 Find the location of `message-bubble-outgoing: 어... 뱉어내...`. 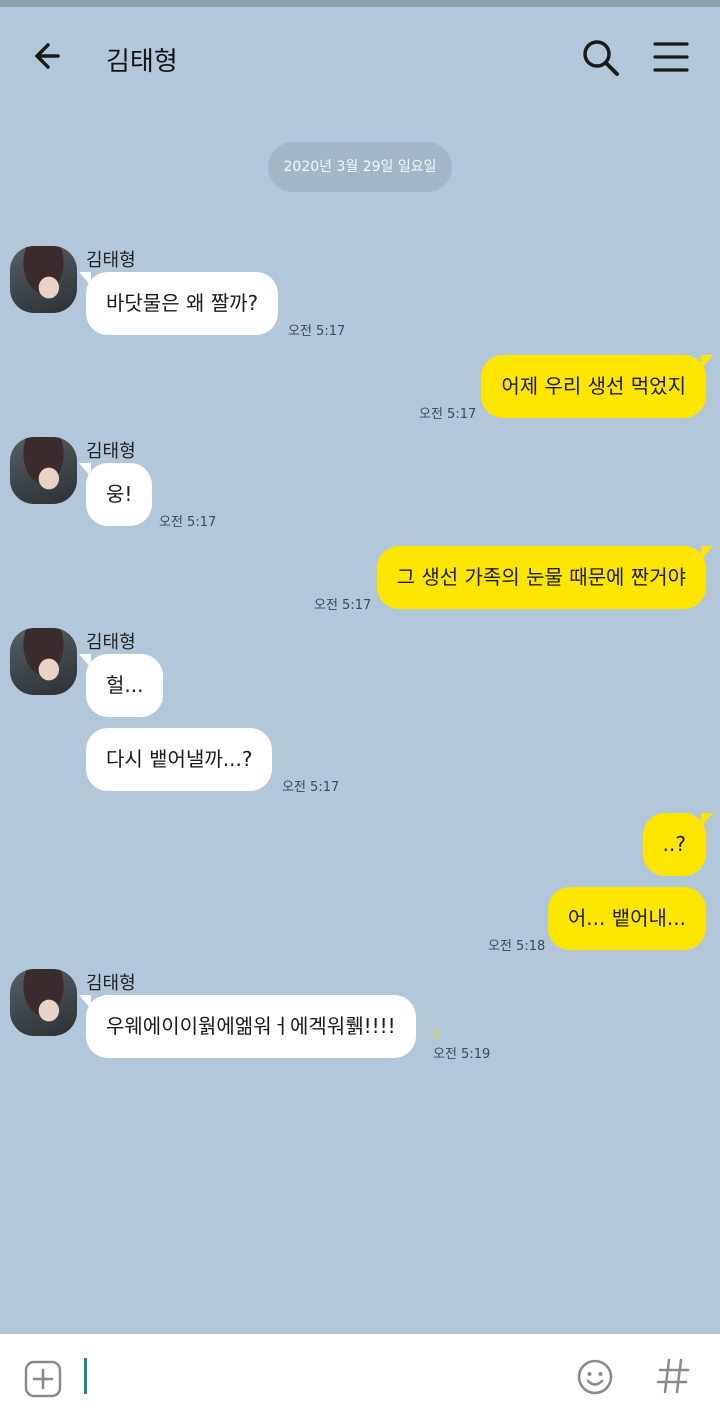

message-bubble-outgoing: 어... 뱉어내... is located at coordinates (626, 918).